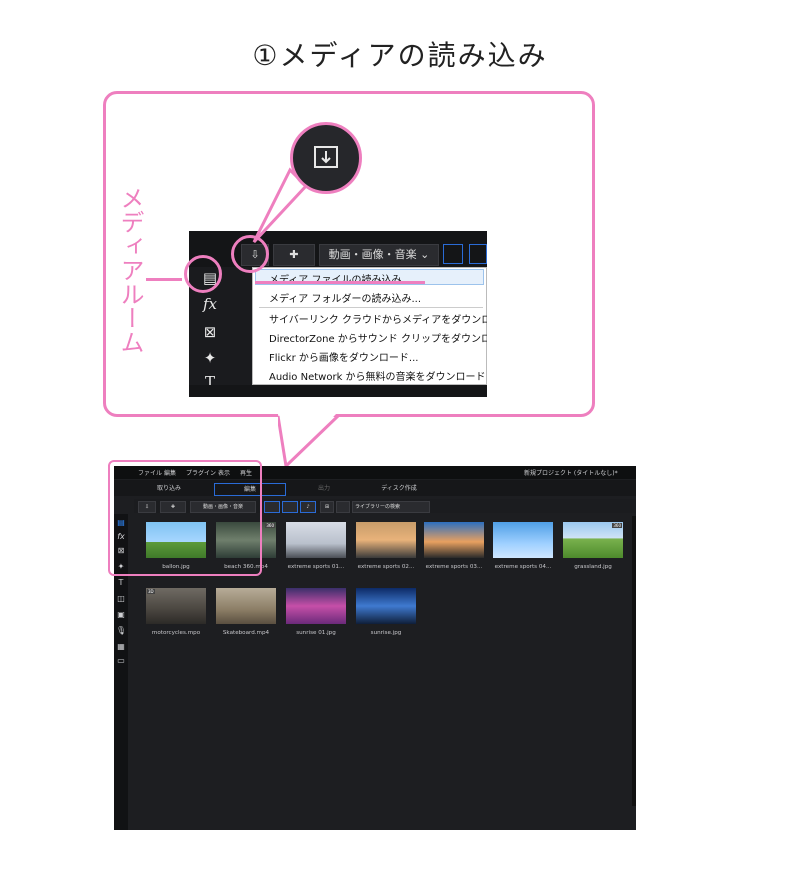 The image size is (800, 875). What do you see at coordinates (327, 507) in the screenshot?
I see `grid-view-button: ⊞` at bounding box center [327, 507].